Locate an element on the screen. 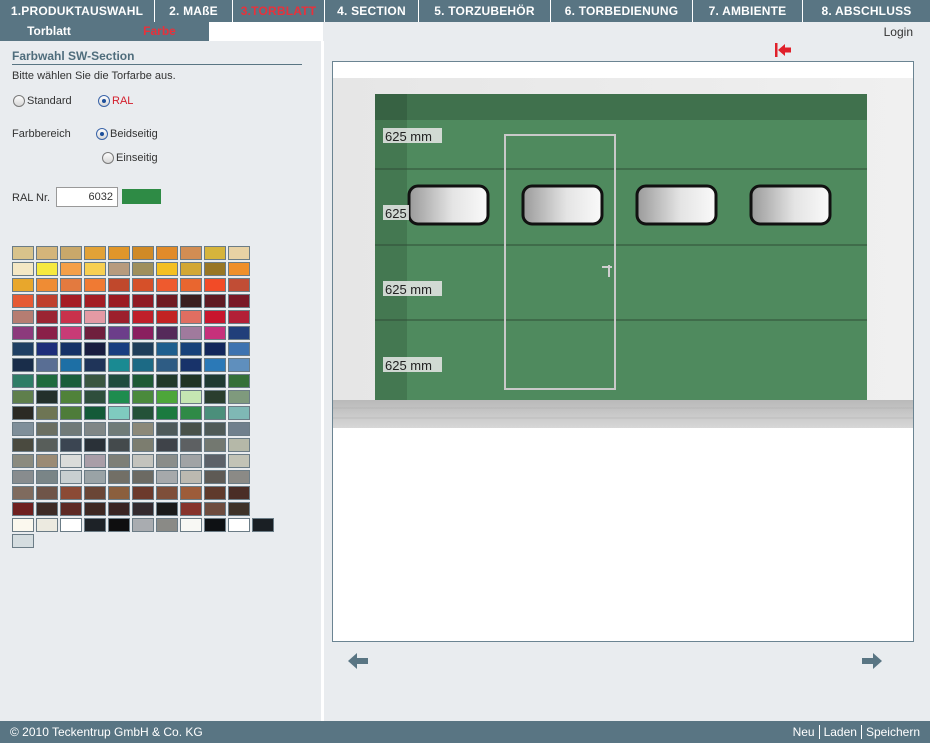  step-tab-1: 1.PRODUKTAUSWAHL is located at coordinates (77, 11).